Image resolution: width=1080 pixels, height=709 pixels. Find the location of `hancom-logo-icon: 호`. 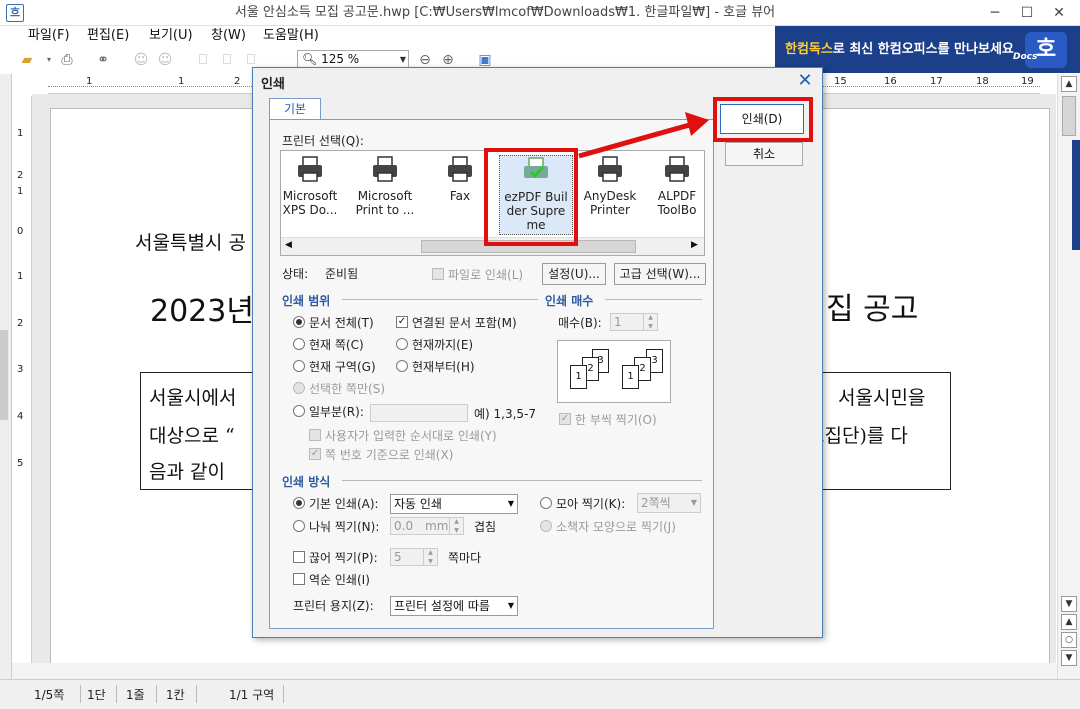

hancom-logo-icon: 호 is located at coordinates (1046, 50).